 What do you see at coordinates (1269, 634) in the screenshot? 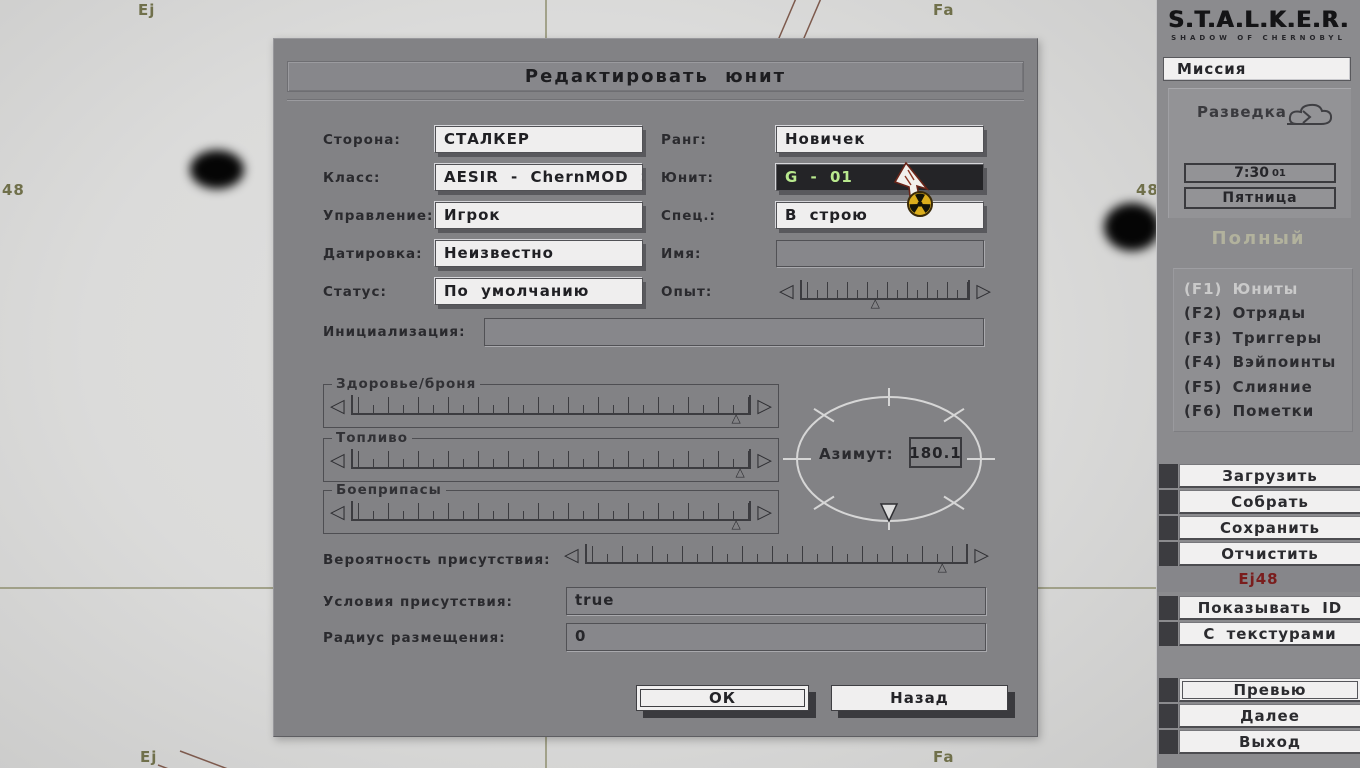
I see `textures-toggle: С текстурами` at bounding box center [1269, 634].